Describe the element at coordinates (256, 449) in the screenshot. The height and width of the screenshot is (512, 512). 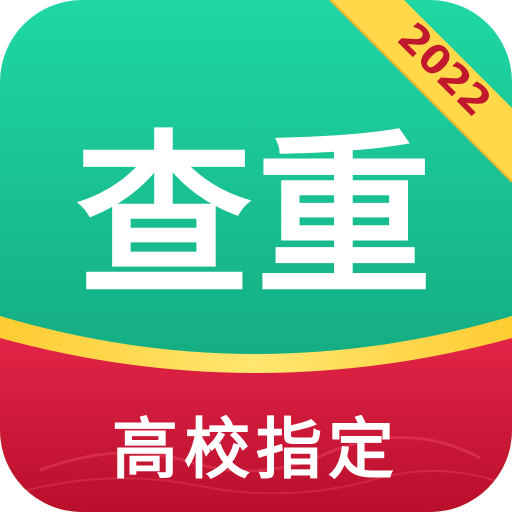
I see `app-subtitle: 高校指定` at that location.